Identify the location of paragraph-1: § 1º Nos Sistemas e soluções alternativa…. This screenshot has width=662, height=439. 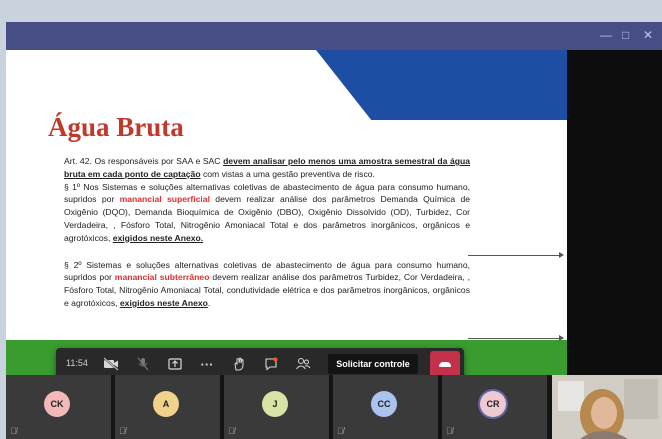
(267, 213).